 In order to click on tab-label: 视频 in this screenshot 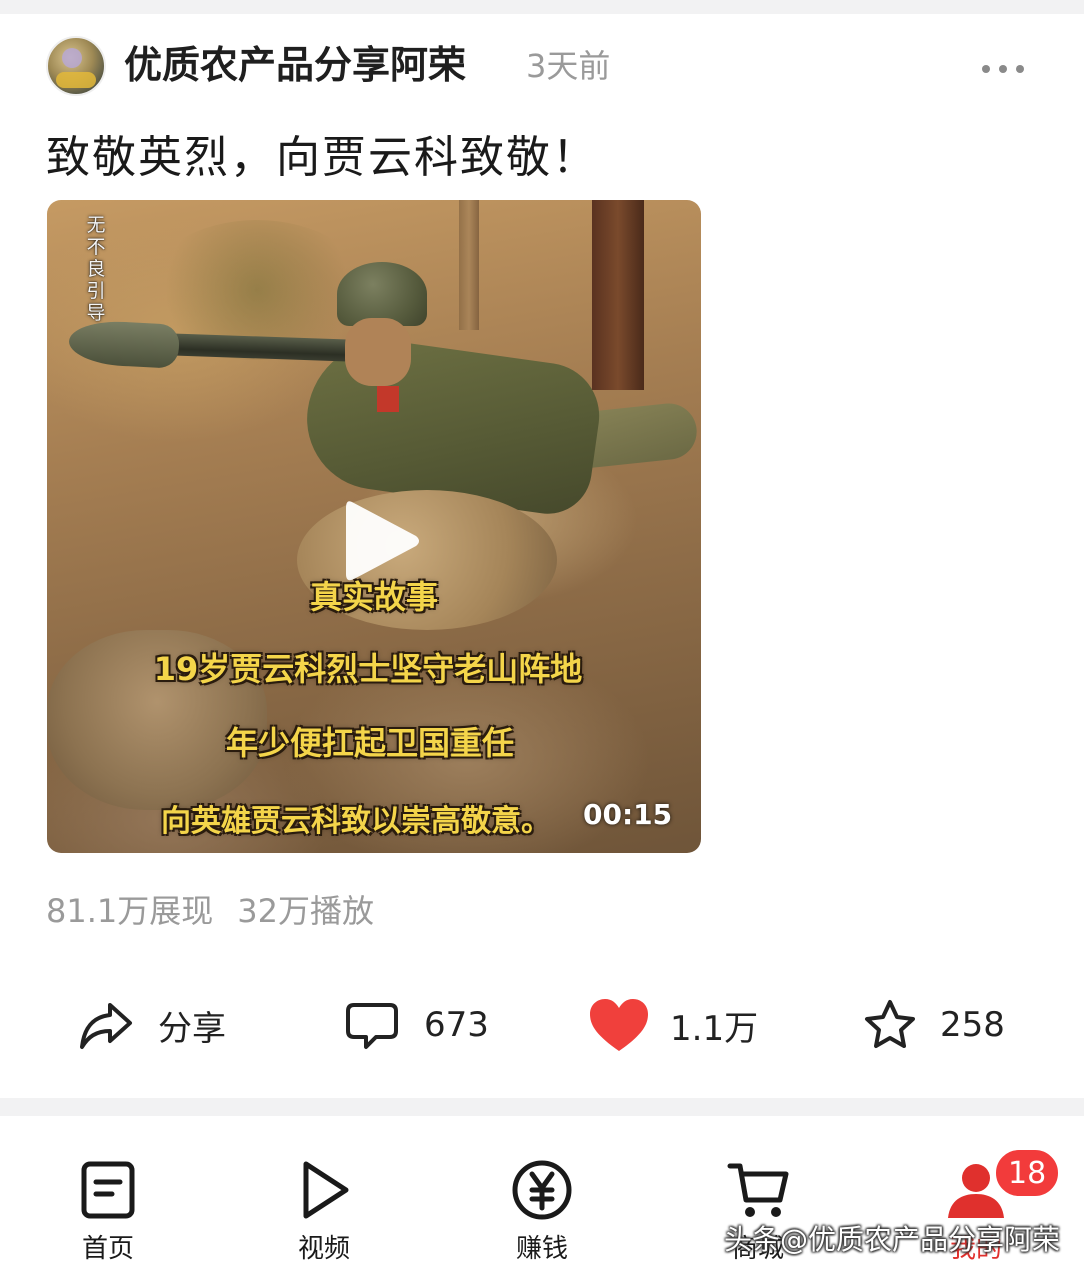, I will do `click(323, 1249)`.